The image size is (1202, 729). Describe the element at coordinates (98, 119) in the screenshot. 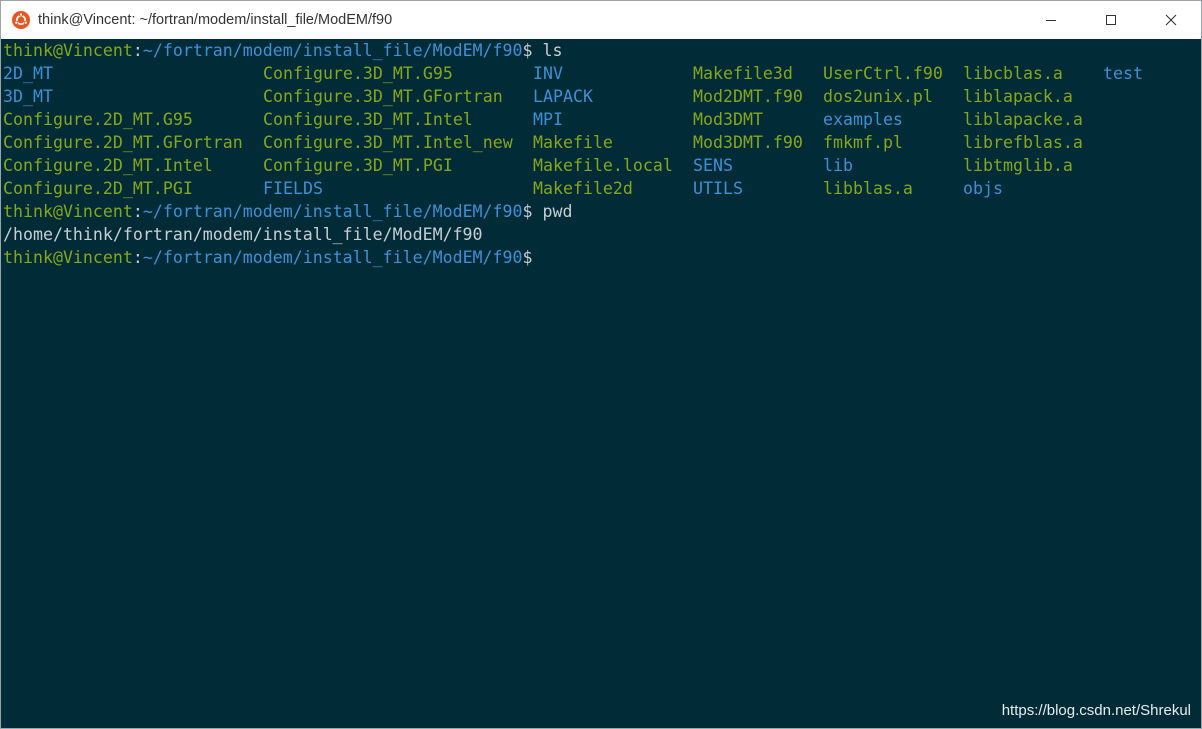

I see `ls-file: Configure.2D_MT.G95` at that location.